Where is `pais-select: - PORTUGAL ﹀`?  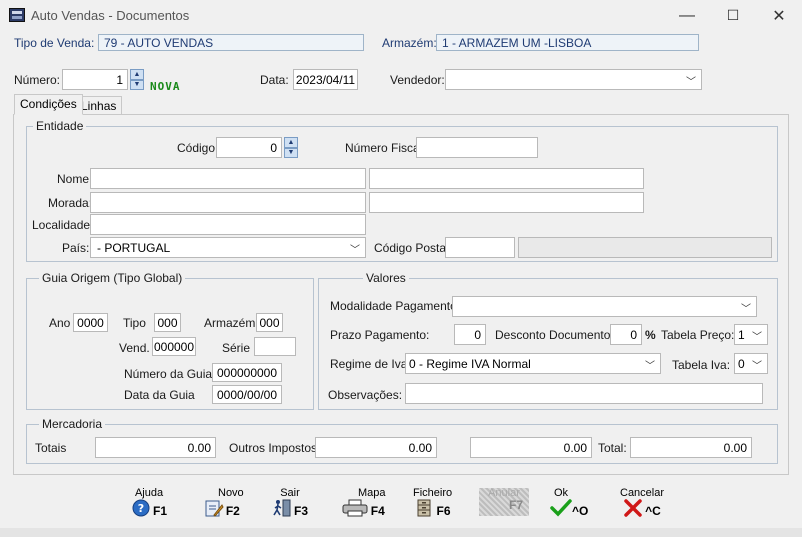 pais-select: - PORTUGAL ﹀ is located at coordinates (228, 247).